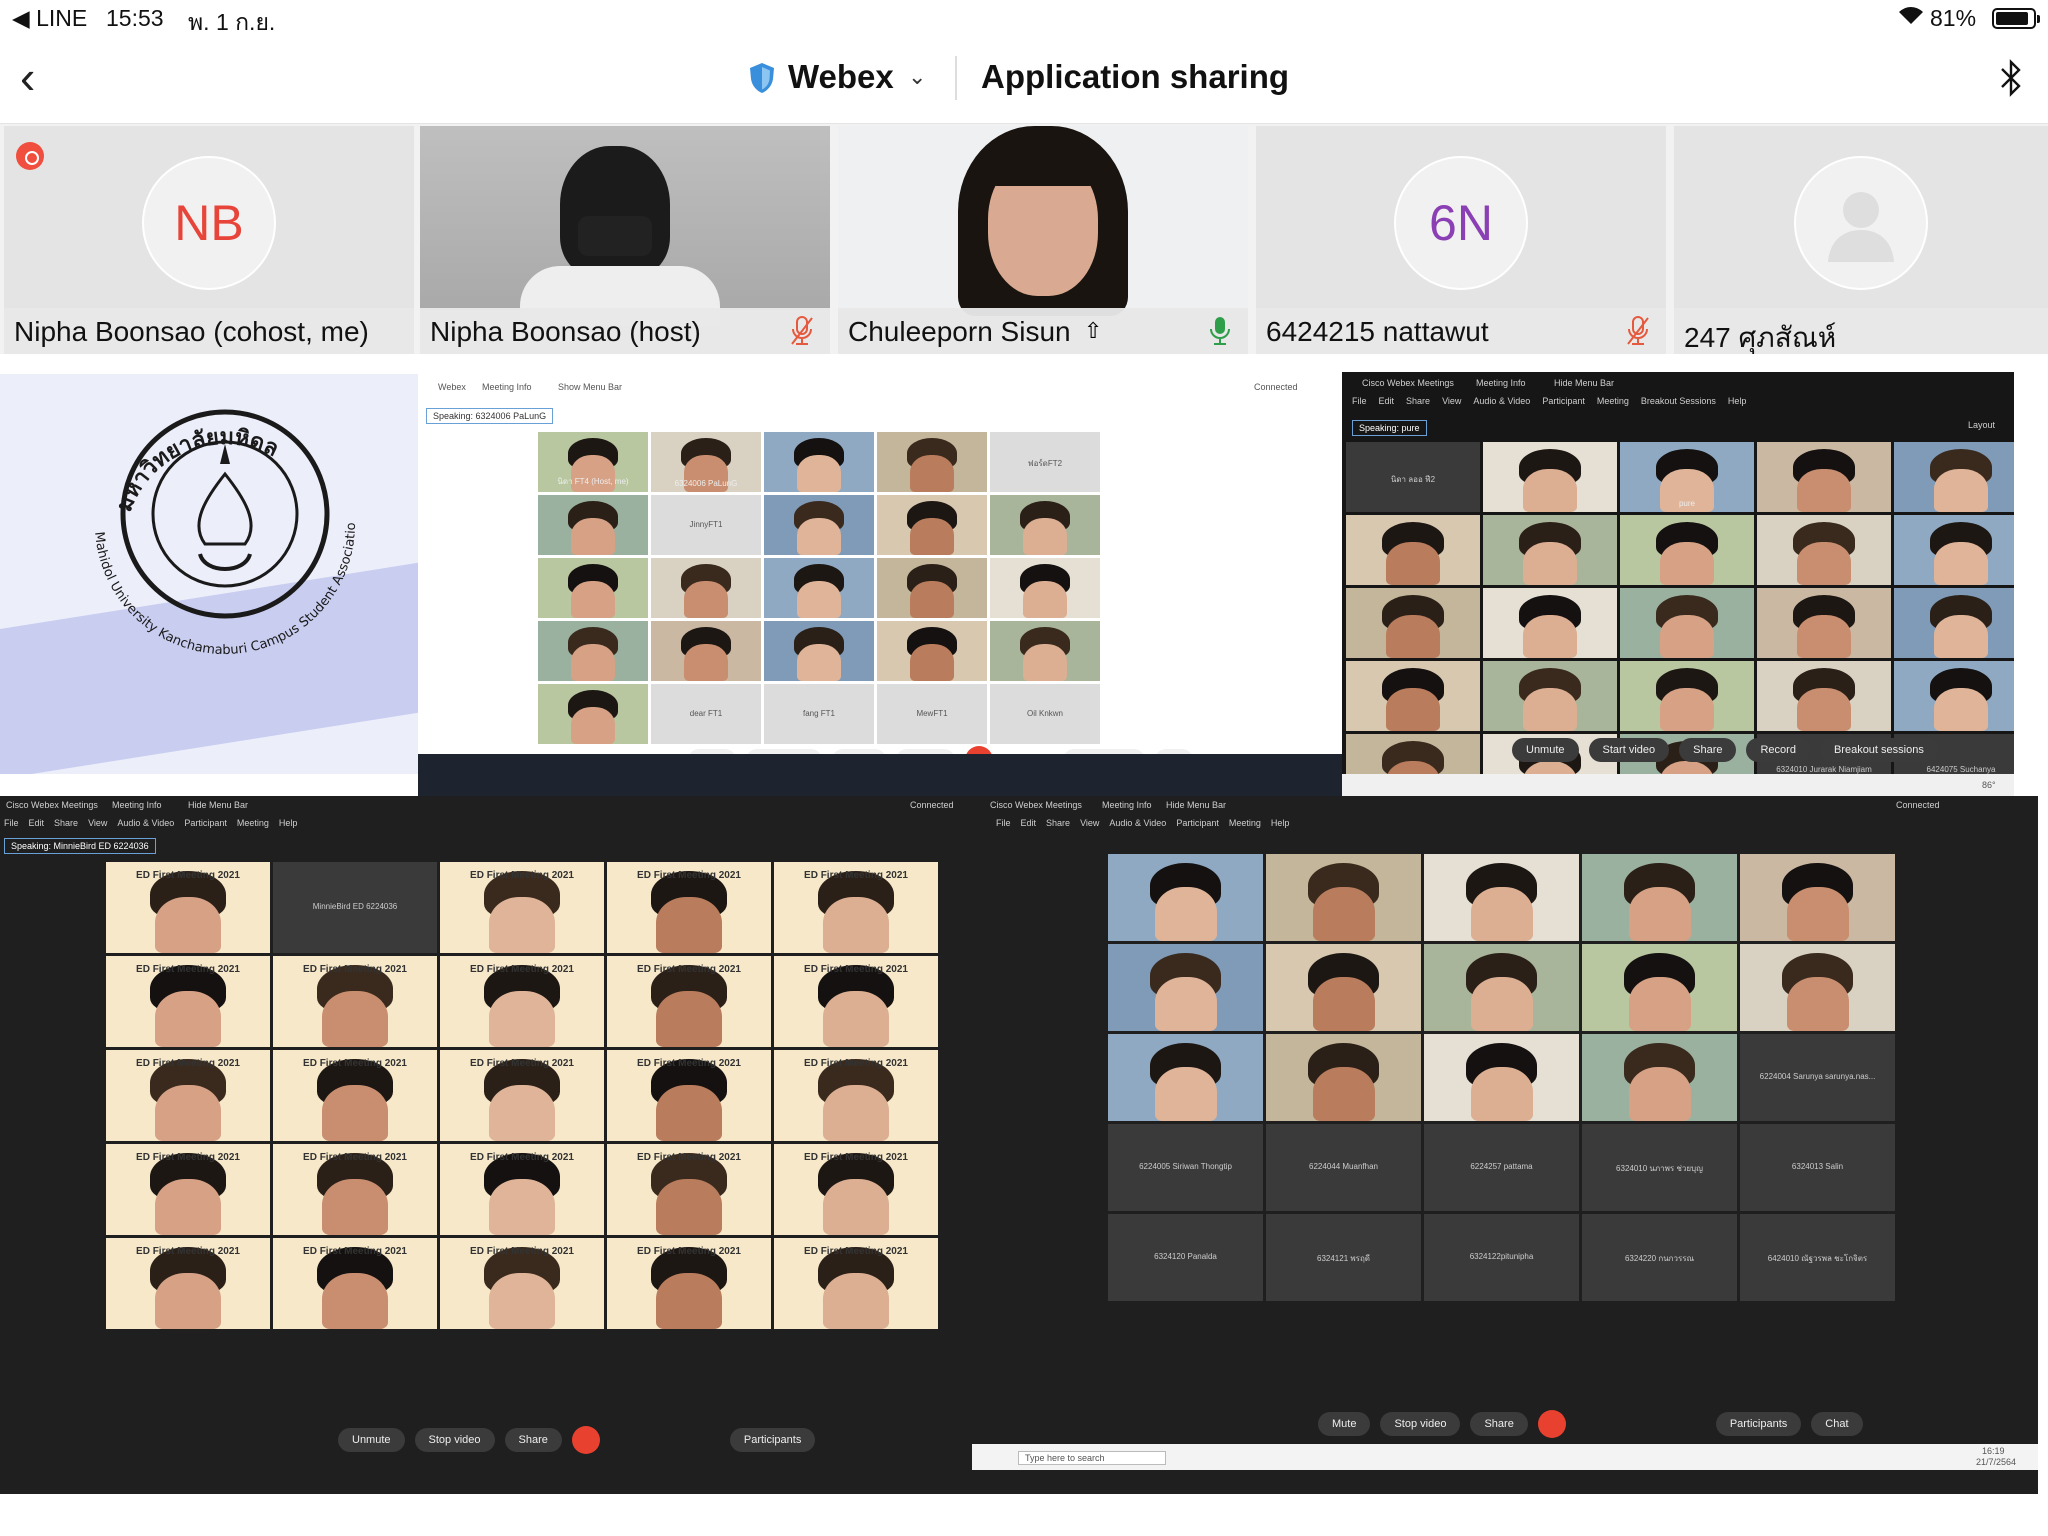 Image resolution: width=2048 pixels, height=1536 pixels. Describe the element at coordinates (1045, 714) in the screenshot. I see `video-tile-off: Oil Knkwn` at that location.